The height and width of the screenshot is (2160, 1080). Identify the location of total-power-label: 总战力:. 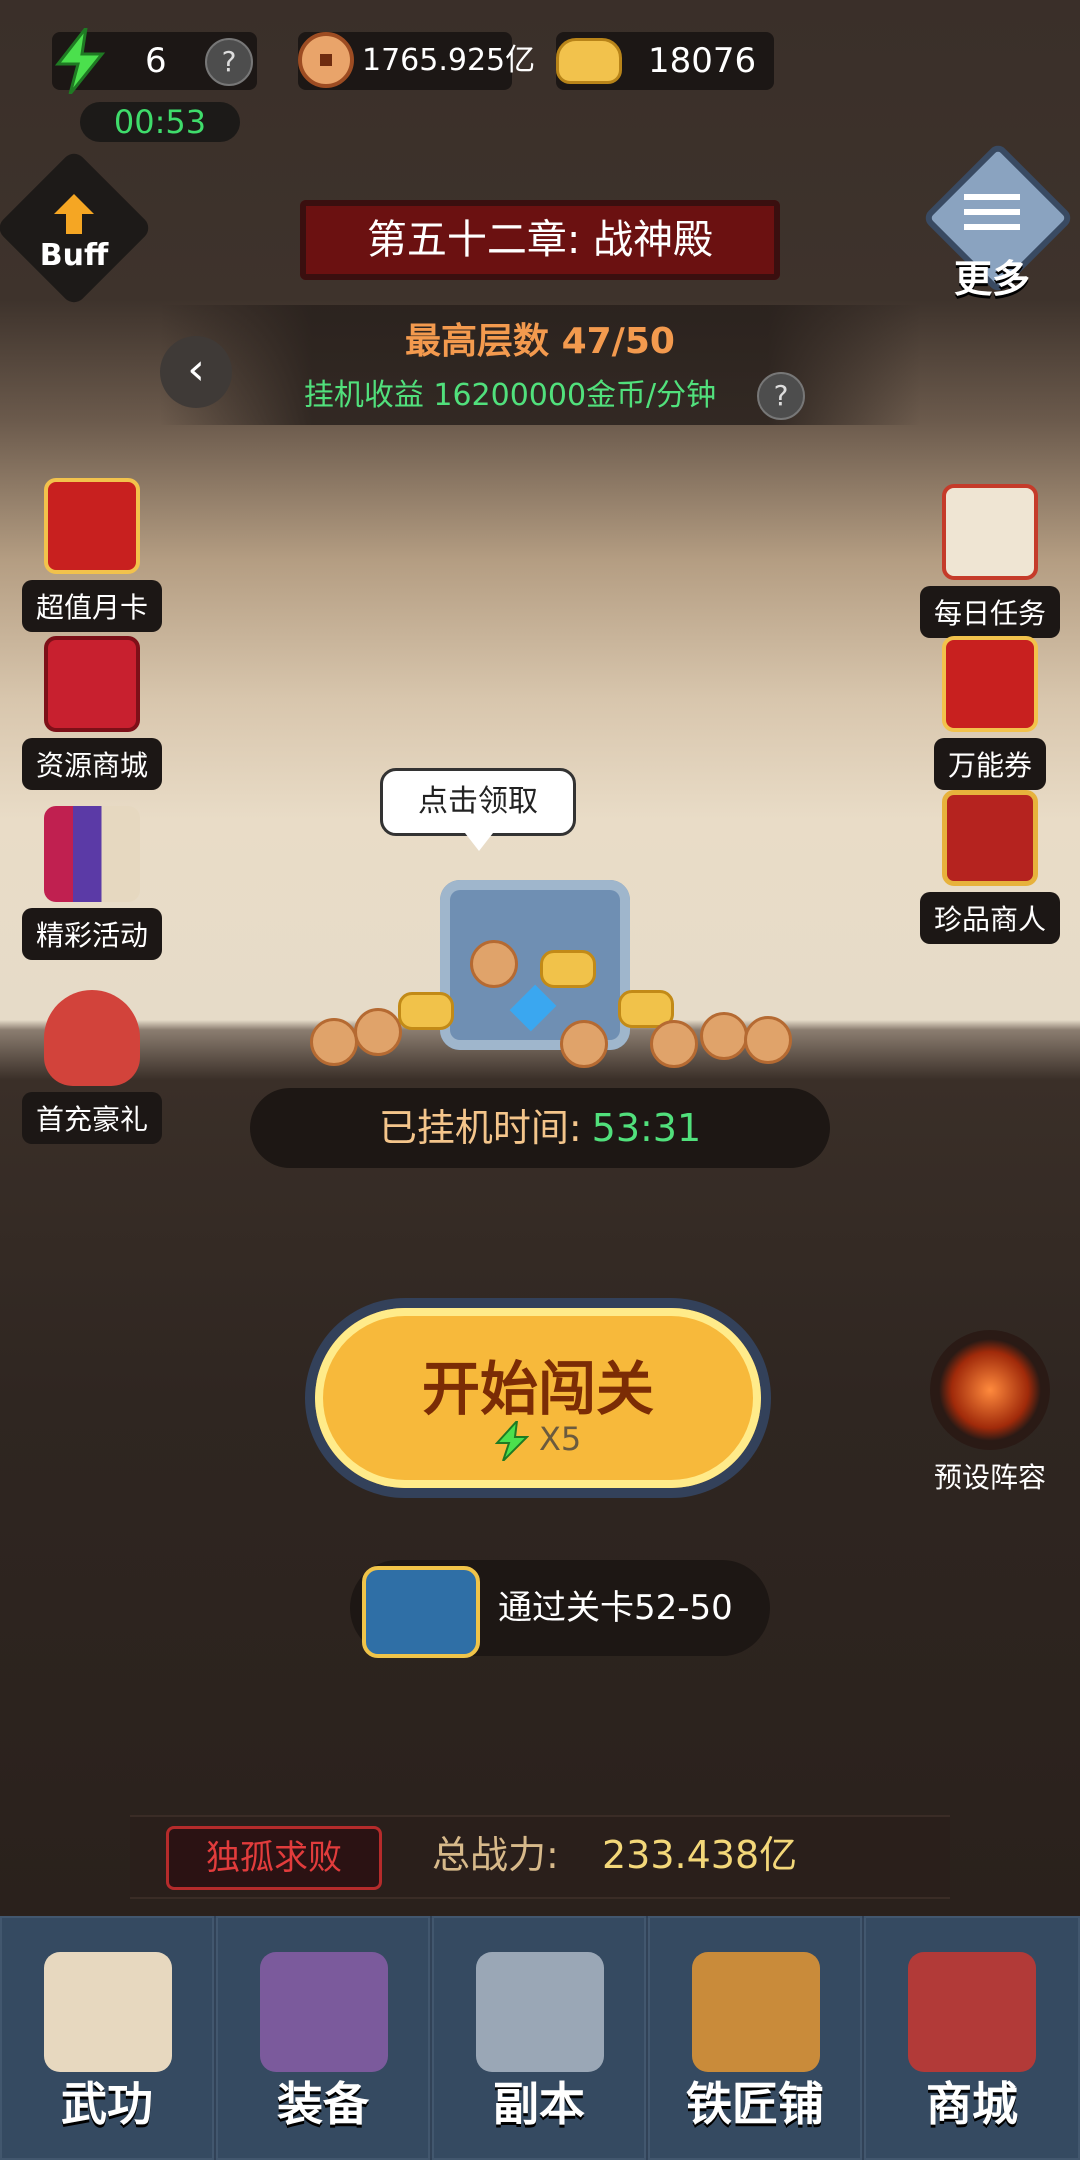
(495, 1855).